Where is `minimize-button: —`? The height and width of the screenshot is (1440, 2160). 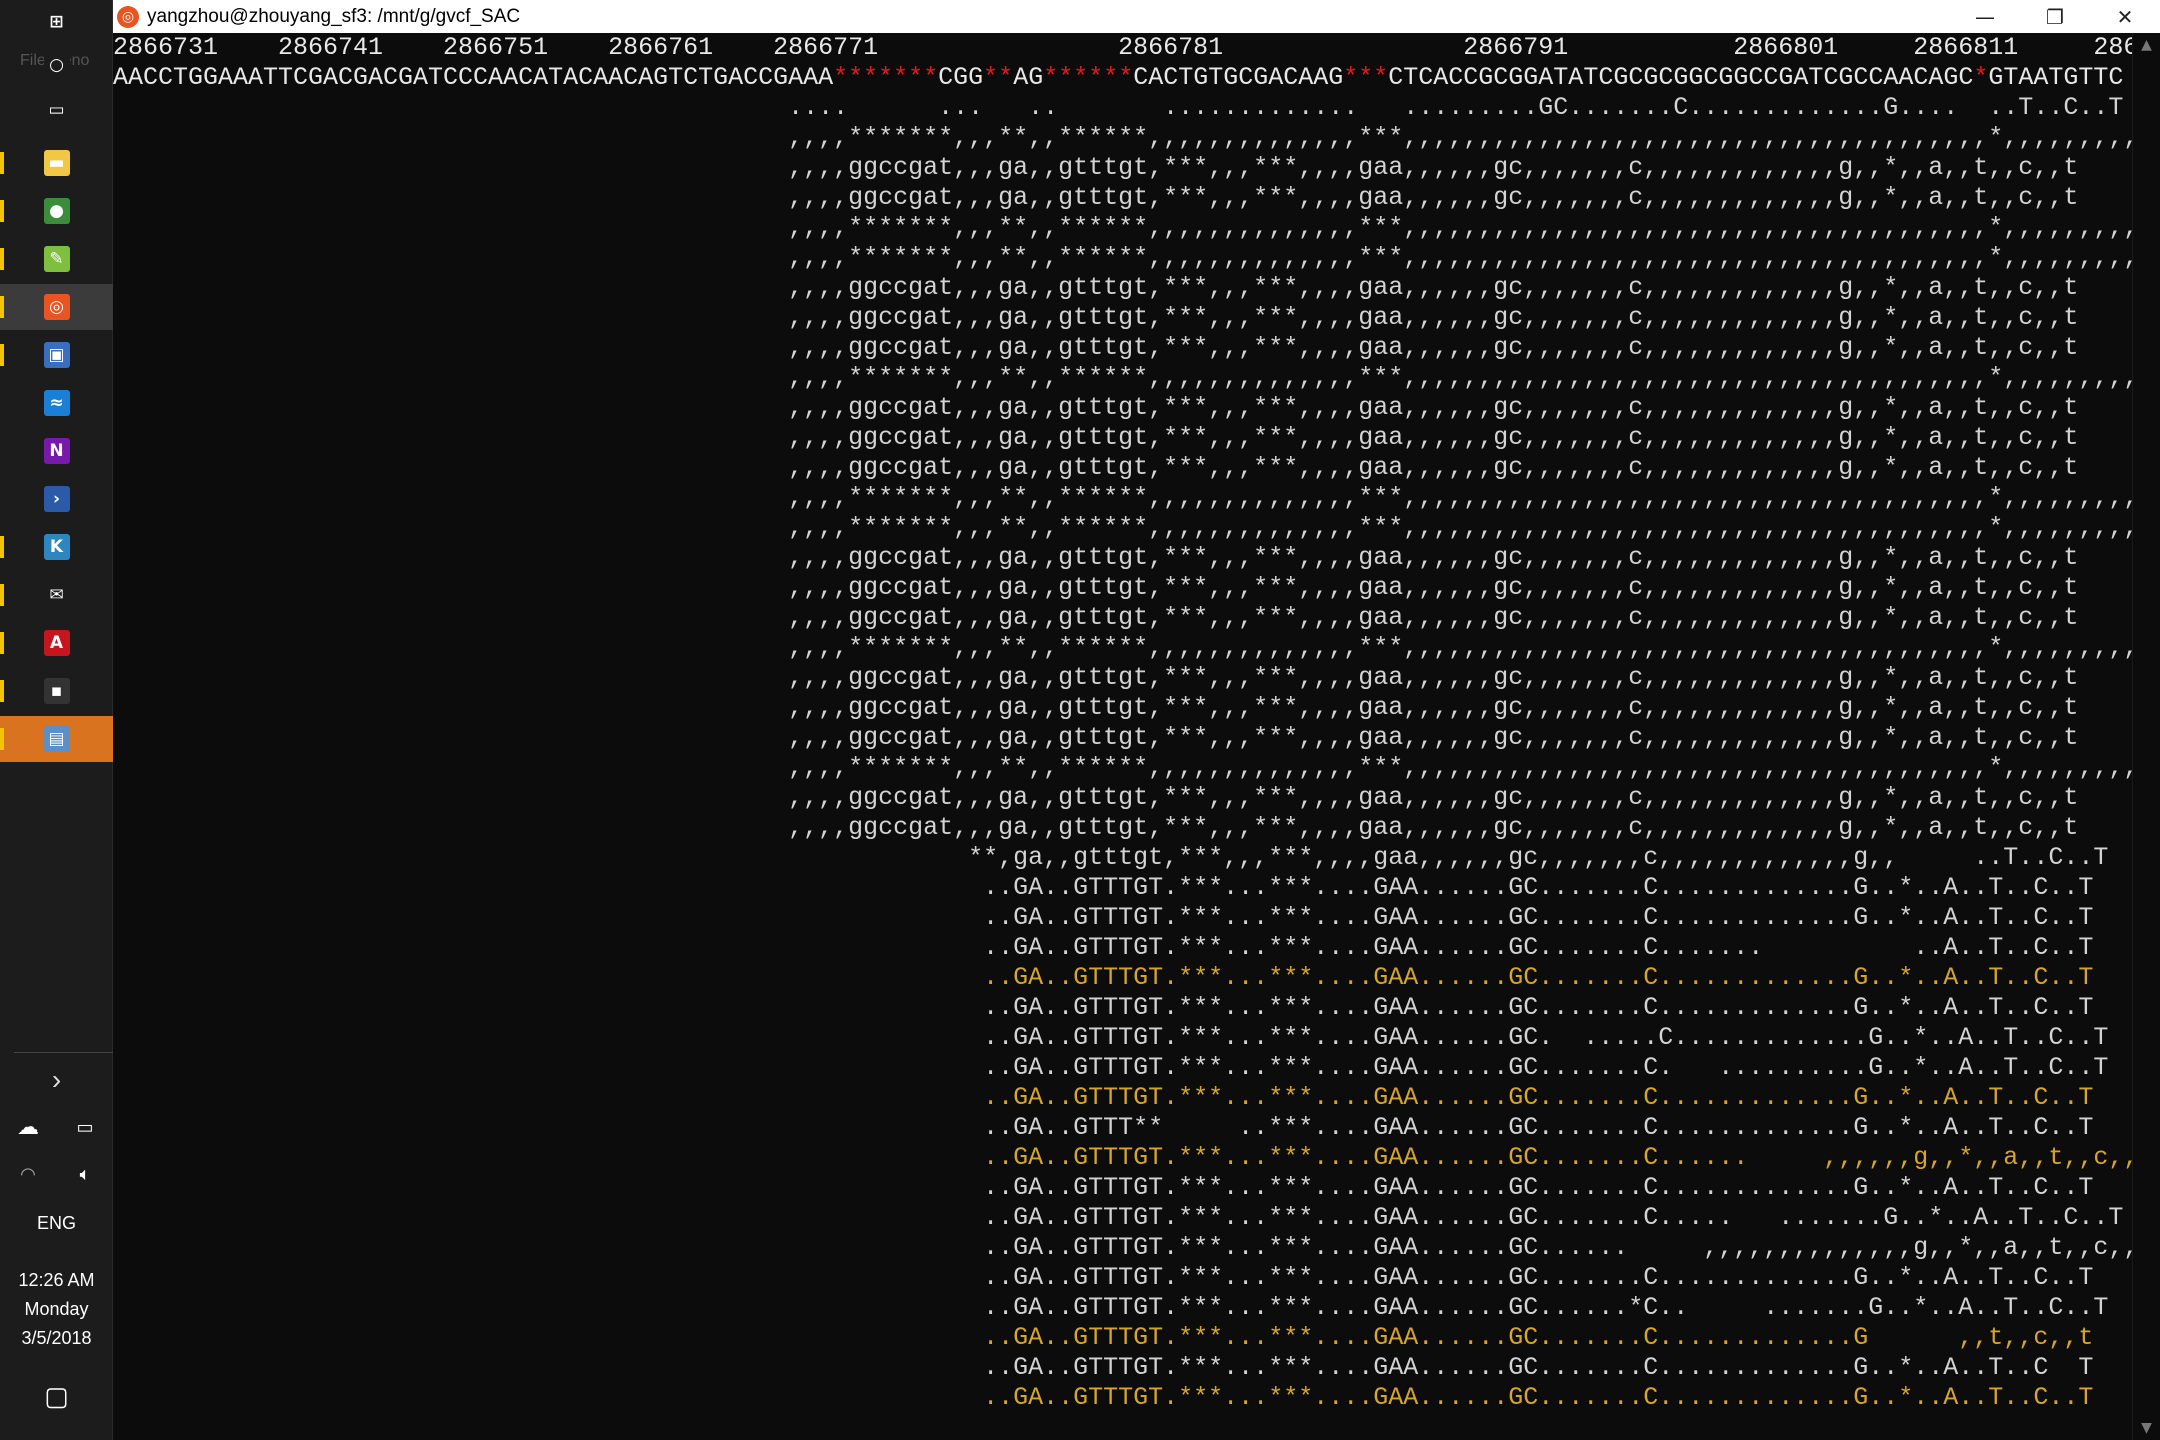
minimize-button: — is located at coordinates (1985, 16).